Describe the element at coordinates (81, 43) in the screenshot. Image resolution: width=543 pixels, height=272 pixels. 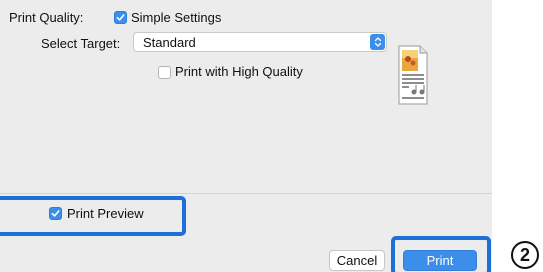
I see `select-target-label: Select Target:` at that location.